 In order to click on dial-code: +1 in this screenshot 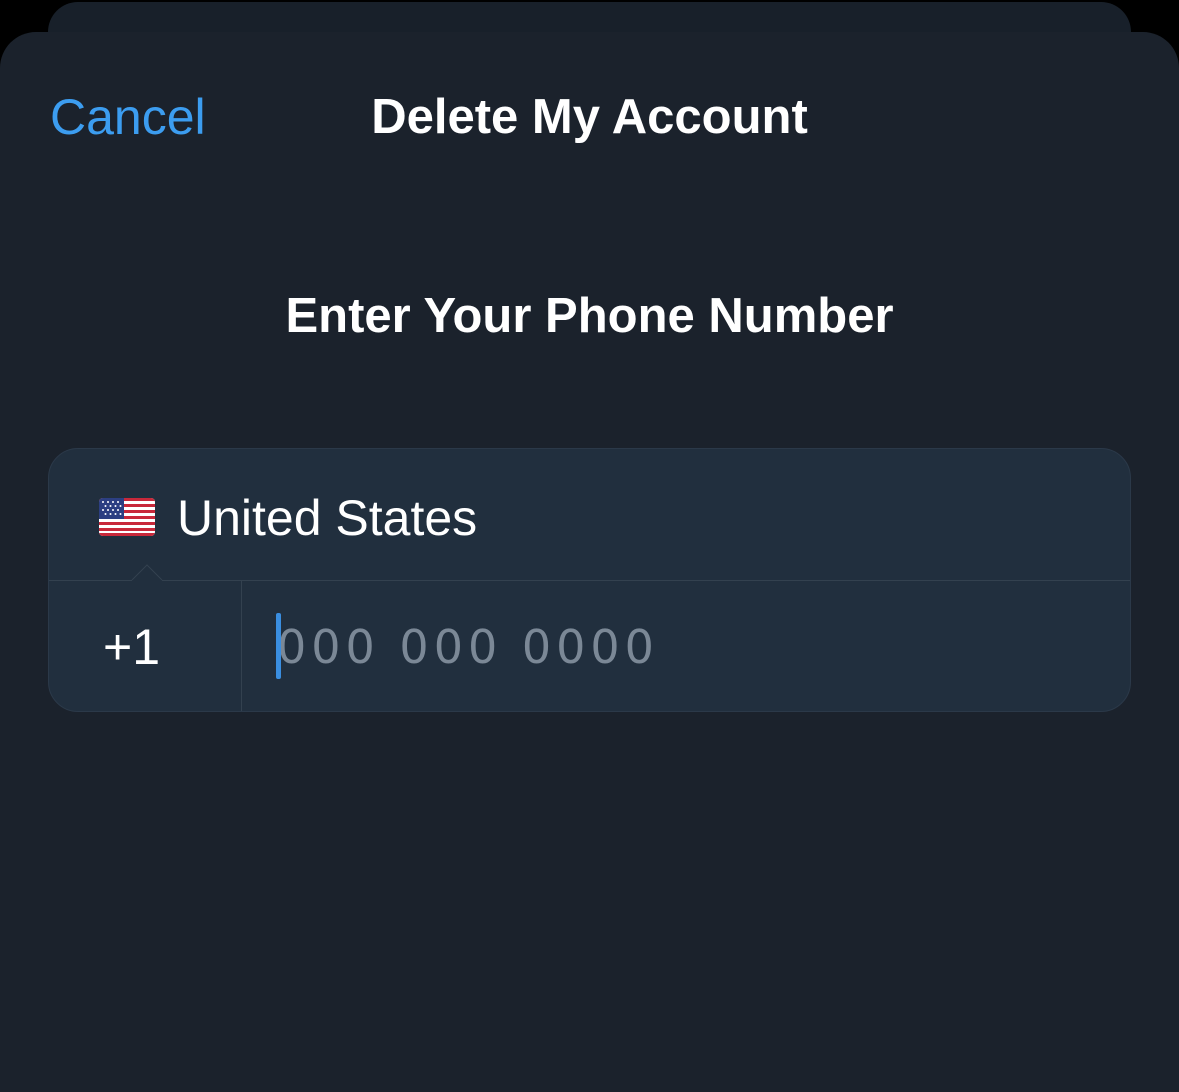, I will do `click(132, 647)`.